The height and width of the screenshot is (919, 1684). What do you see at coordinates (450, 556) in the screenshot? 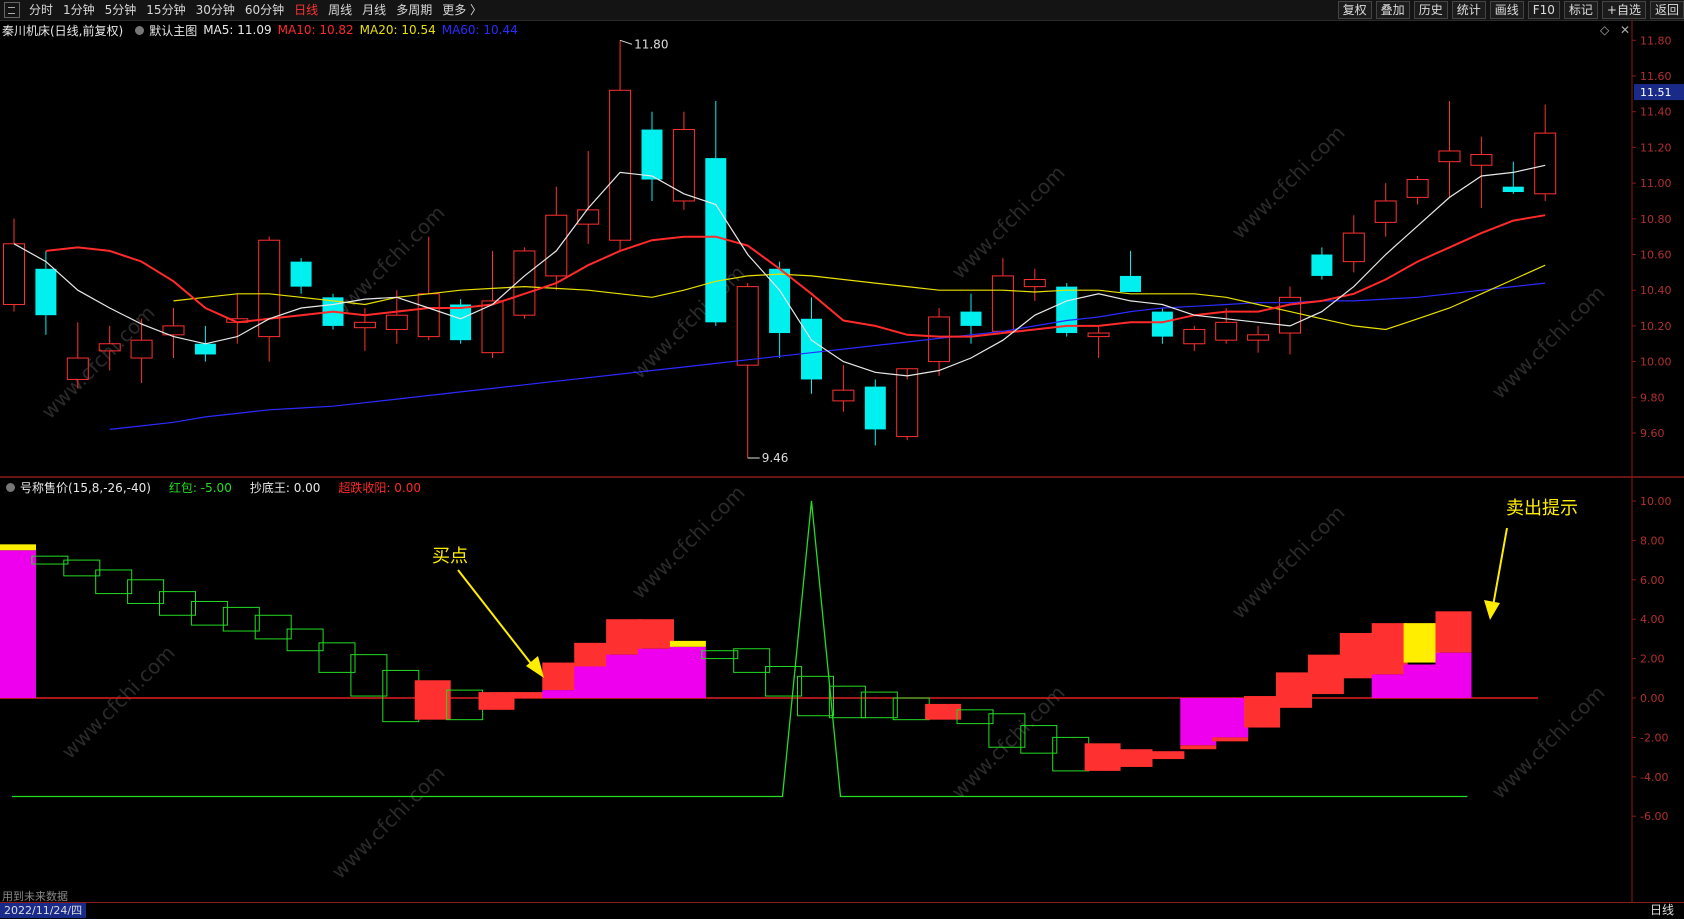
I see `buy-point-label: 买点` at bounding box center [450, 556].